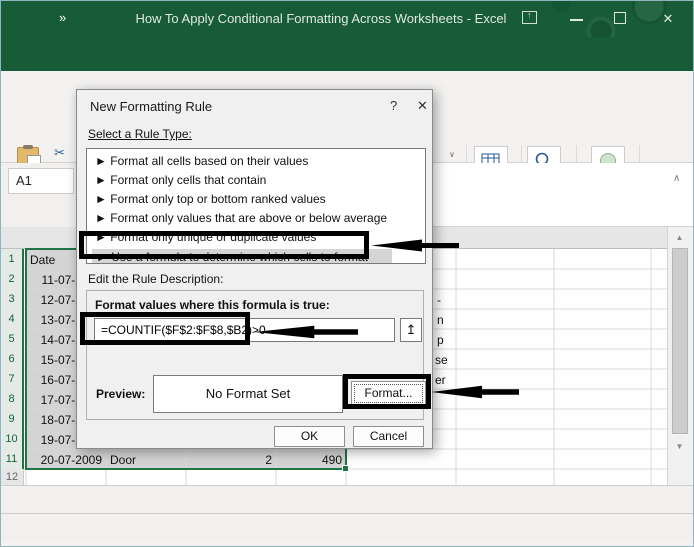 The width and height of the screenshot is (694, 547). I want to click on annotation-rect-rule-item, so click(224, 245).